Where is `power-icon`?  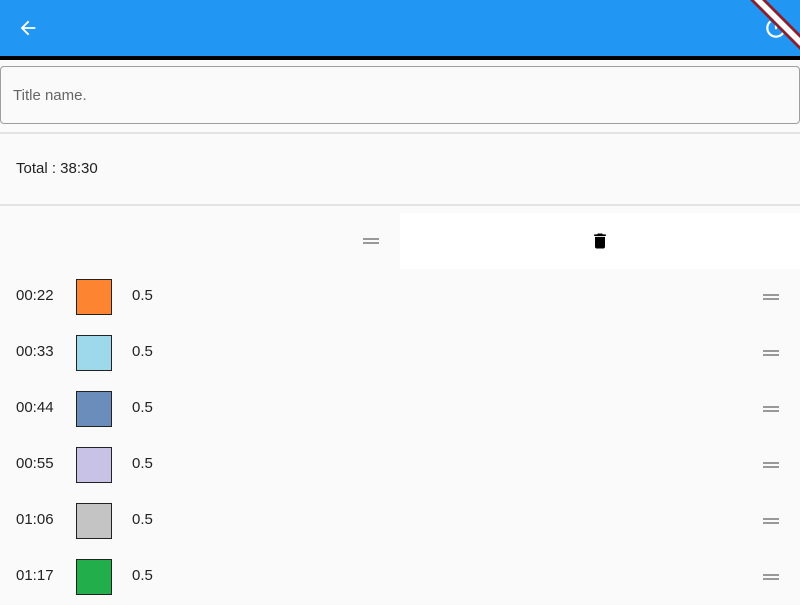
power-icon is located at coordinates (776, 28).